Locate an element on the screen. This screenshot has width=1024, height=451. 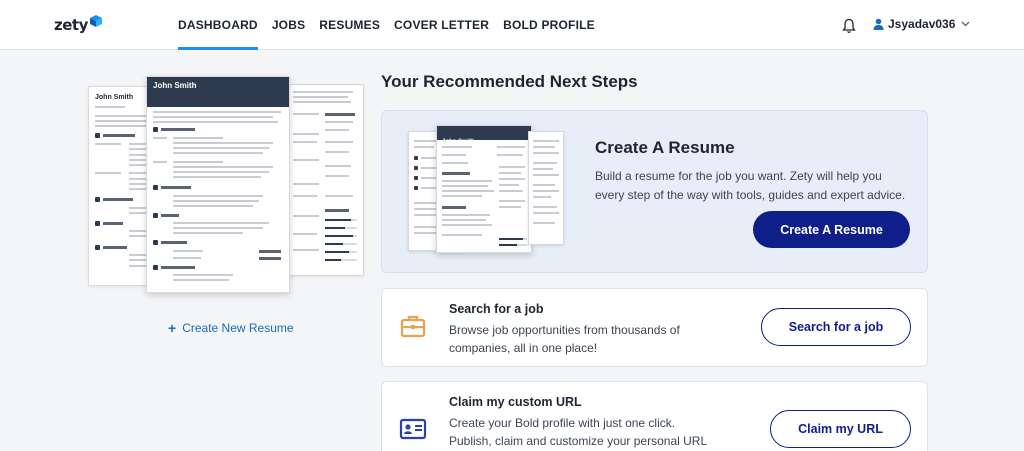
create-new-resume-label: Create New Resume is located at coordinates (238, 328).